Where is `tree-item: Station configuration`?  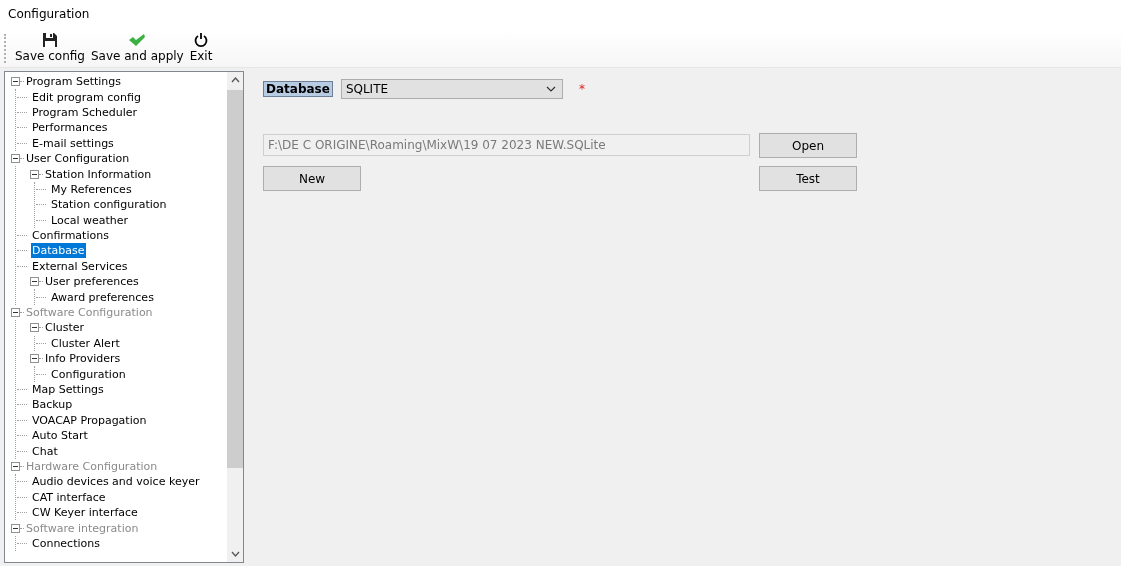
tree-item: Station configuration is located at coordinates (109, 205).